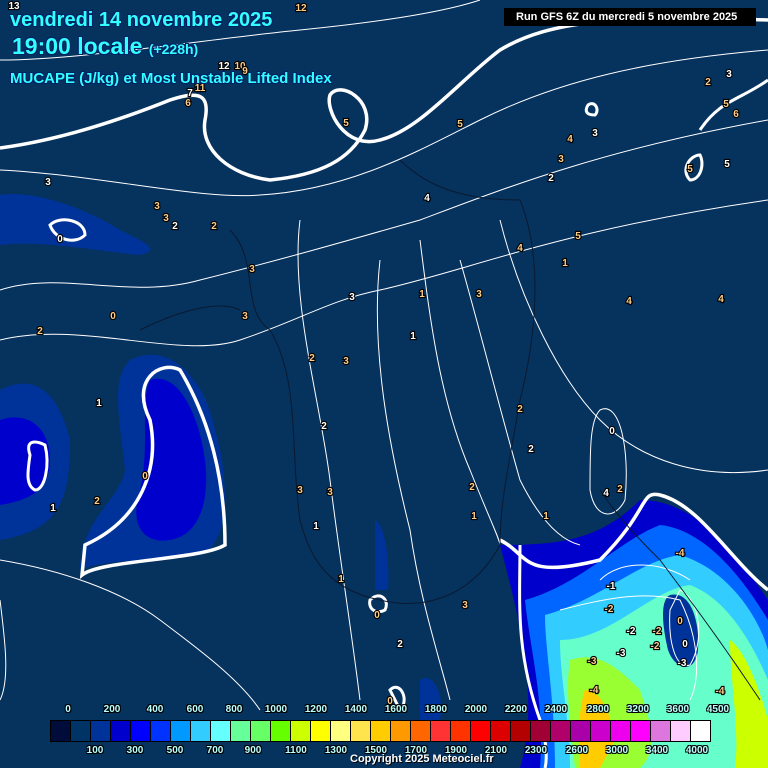  I want to click on copyright: Copyright 2025 Meteociel.fr, so click(422, 759).